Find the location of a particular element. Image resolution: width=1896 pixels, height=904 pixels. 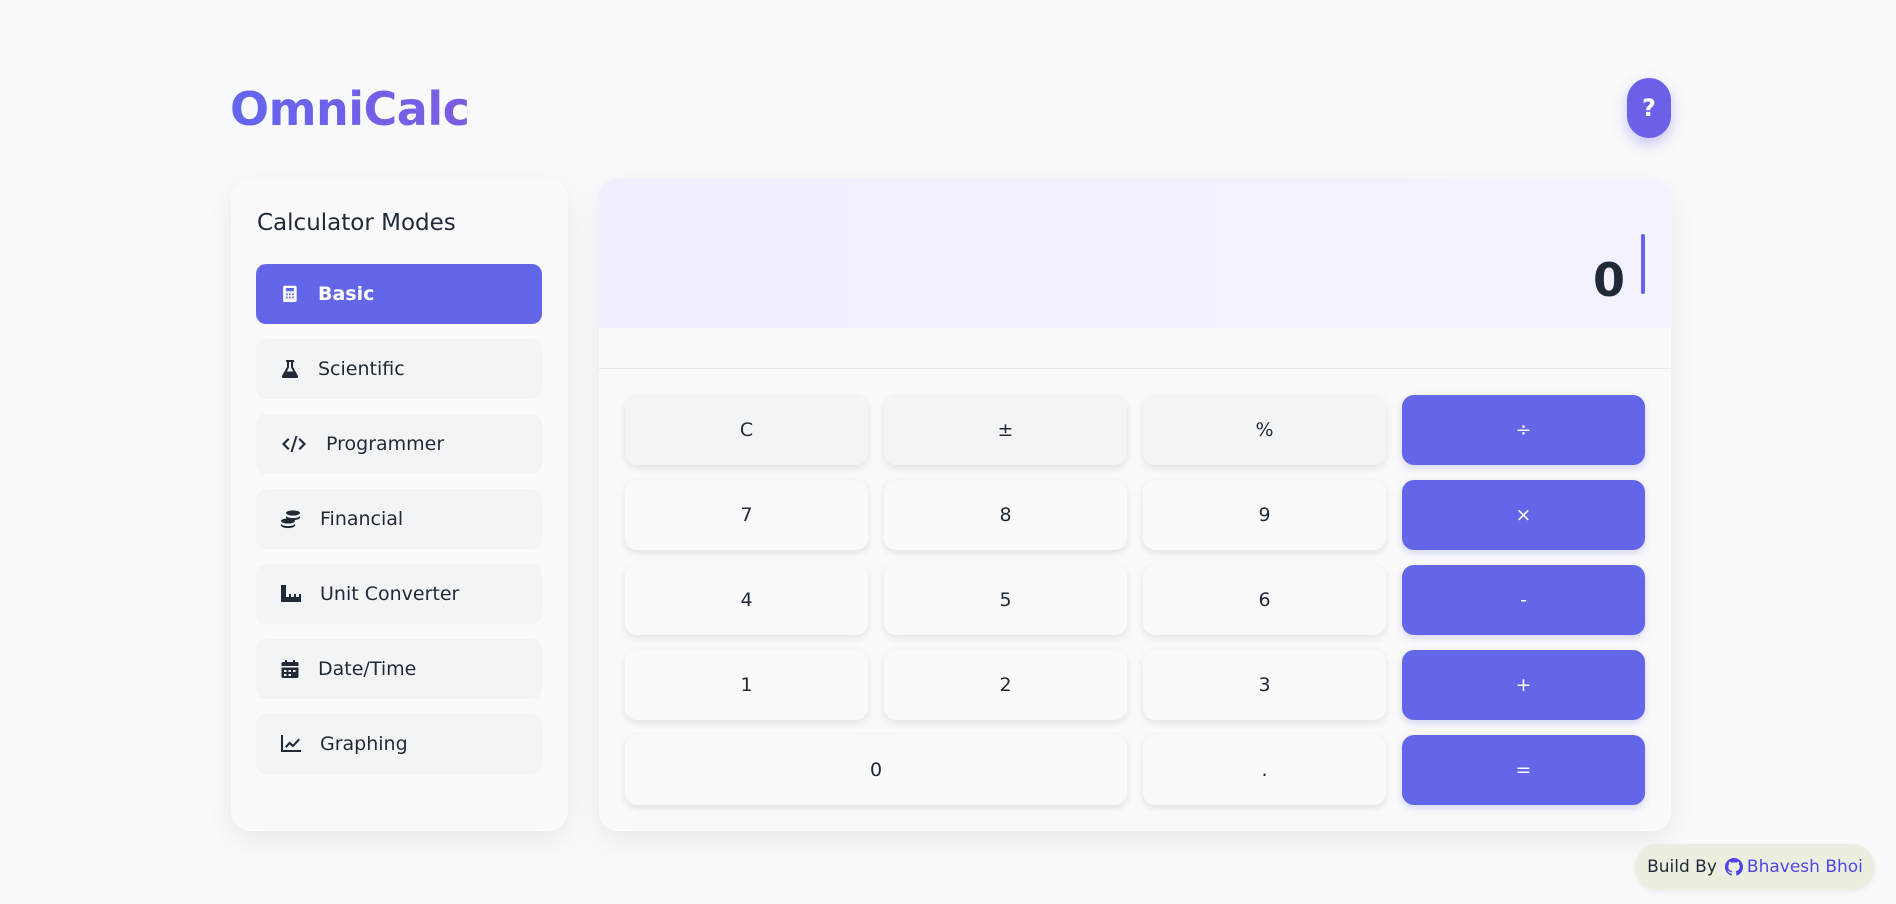

clear-button: C is located at coordinates (746, 430).